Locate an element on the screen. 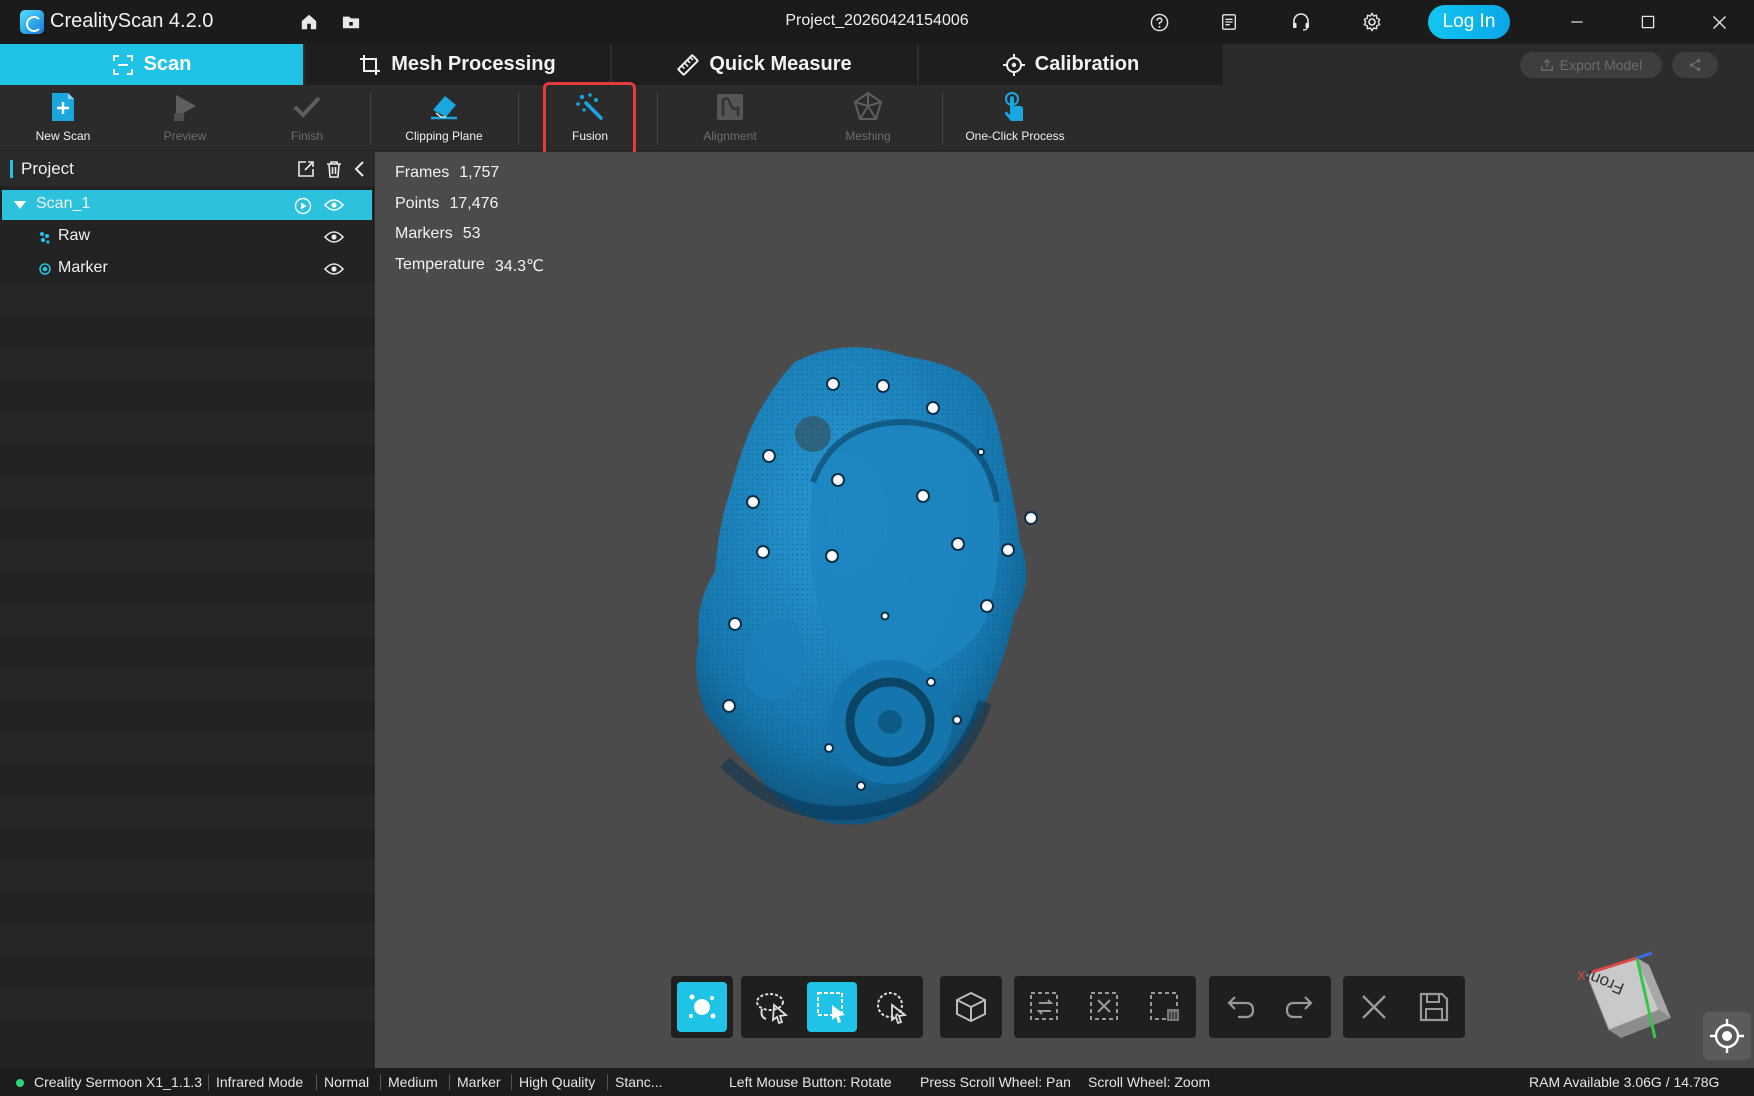  connection-status-dot is located at coordinates (20, 1083).